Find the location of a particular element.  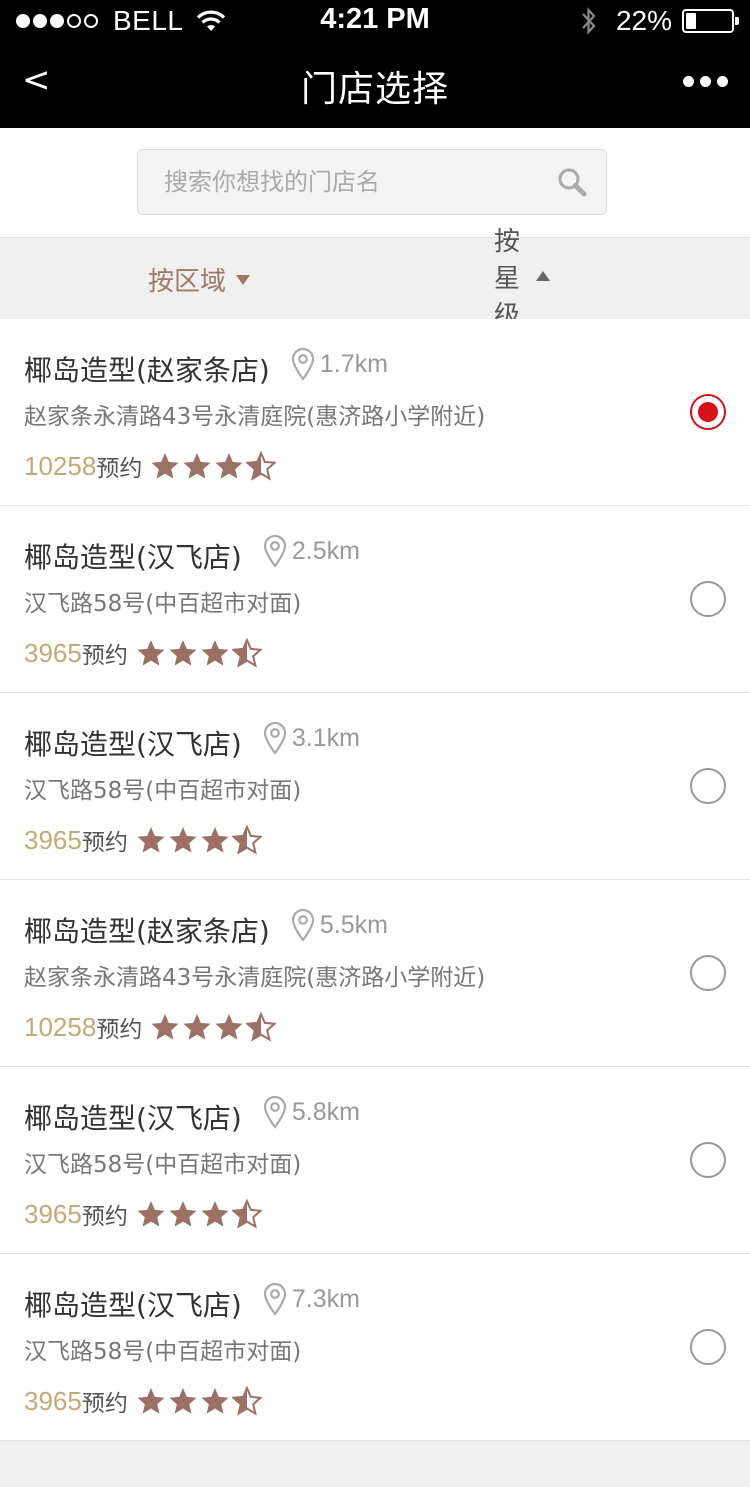

store-distance: 5.5km is located at coordinates (339, 925).